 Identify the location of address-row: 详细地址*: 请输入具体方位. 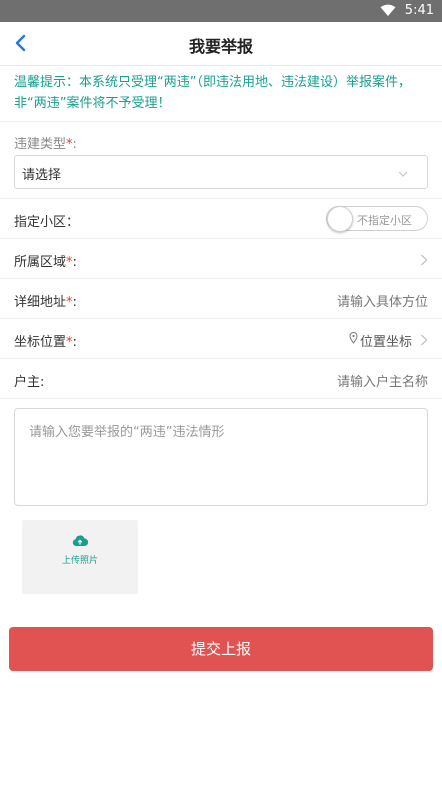
(221, 299).